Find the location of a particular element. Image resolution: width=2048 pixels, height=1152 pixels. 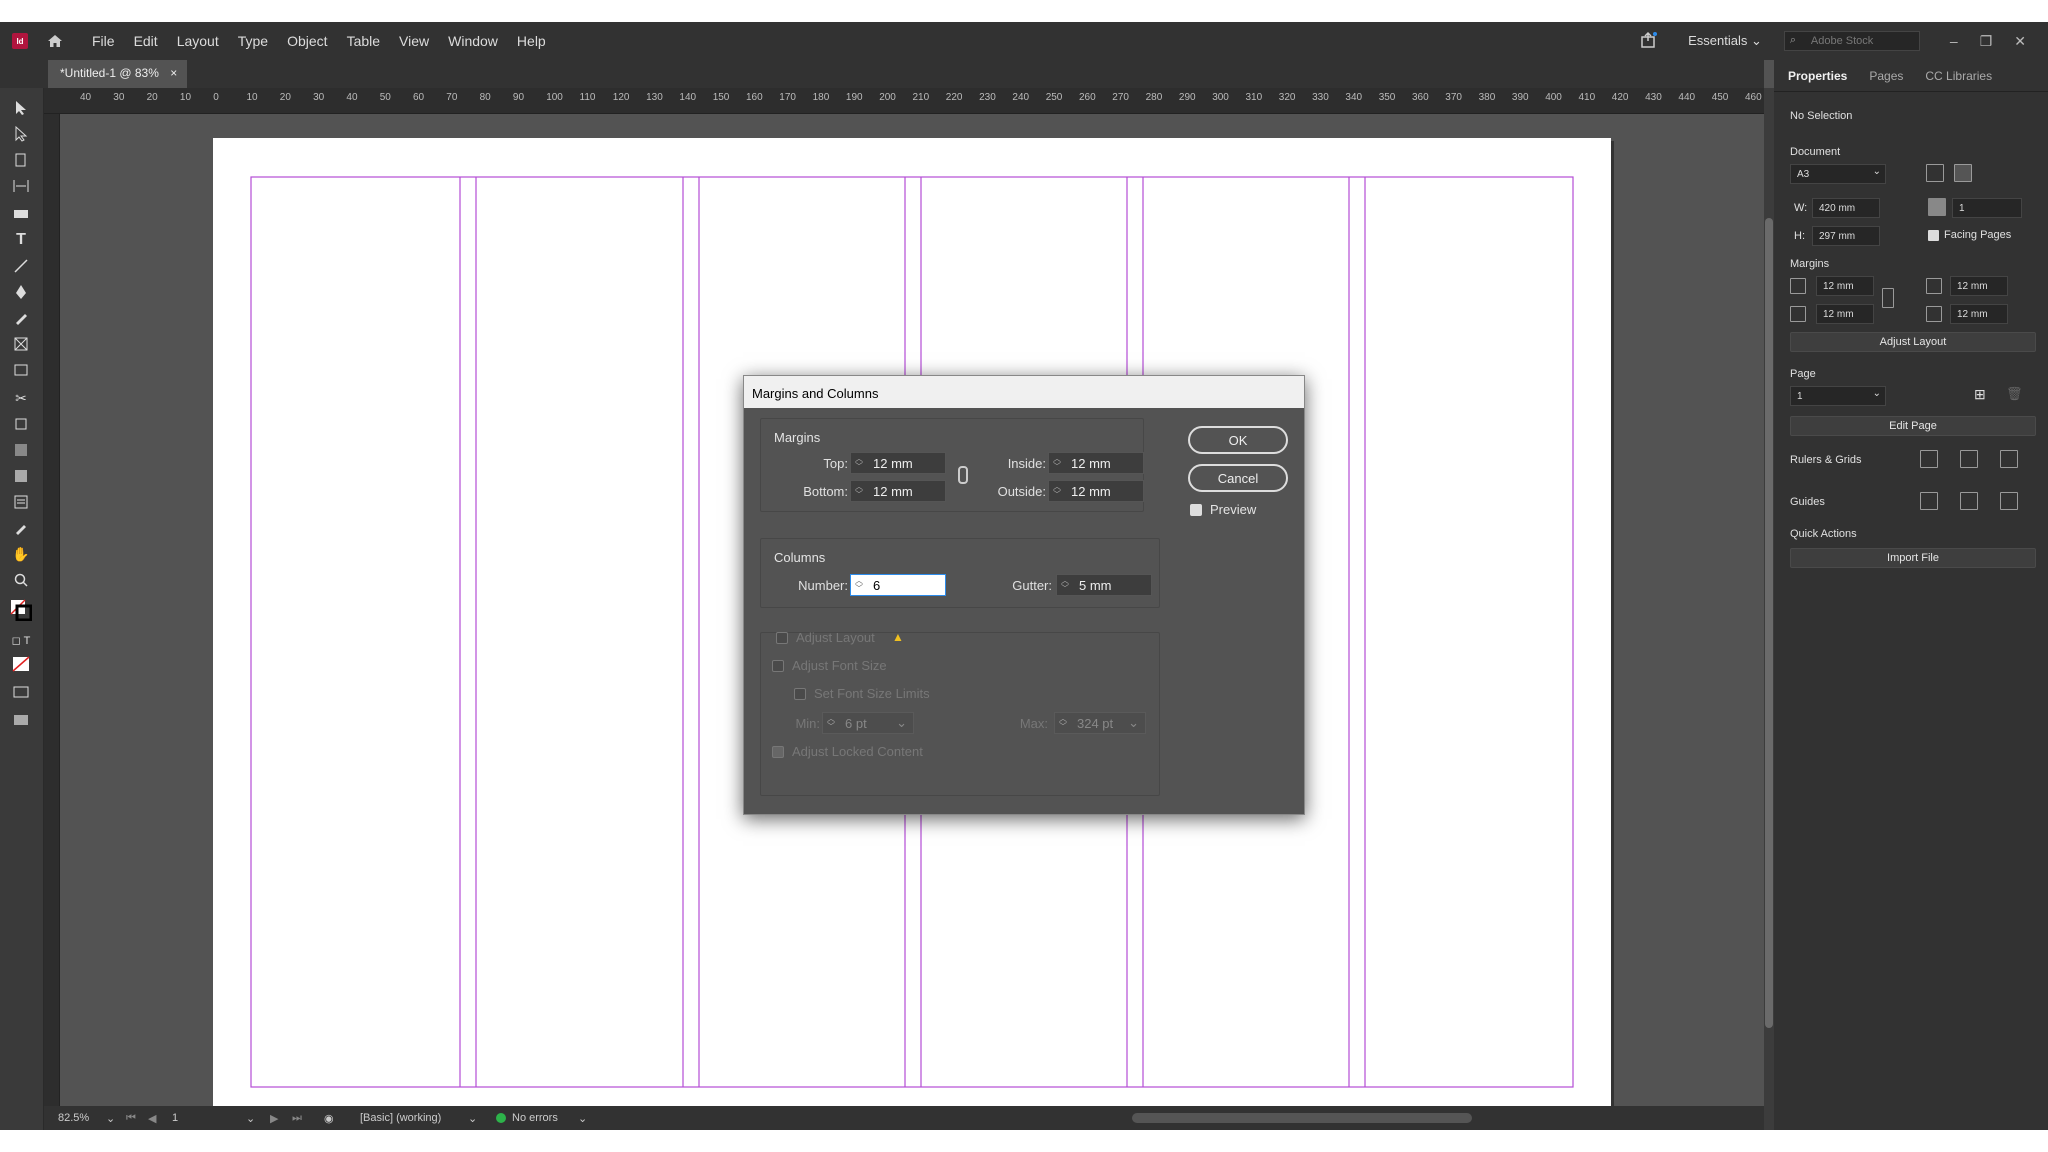

next-page-icon: ▶ is located at coordinates (274, 1118).